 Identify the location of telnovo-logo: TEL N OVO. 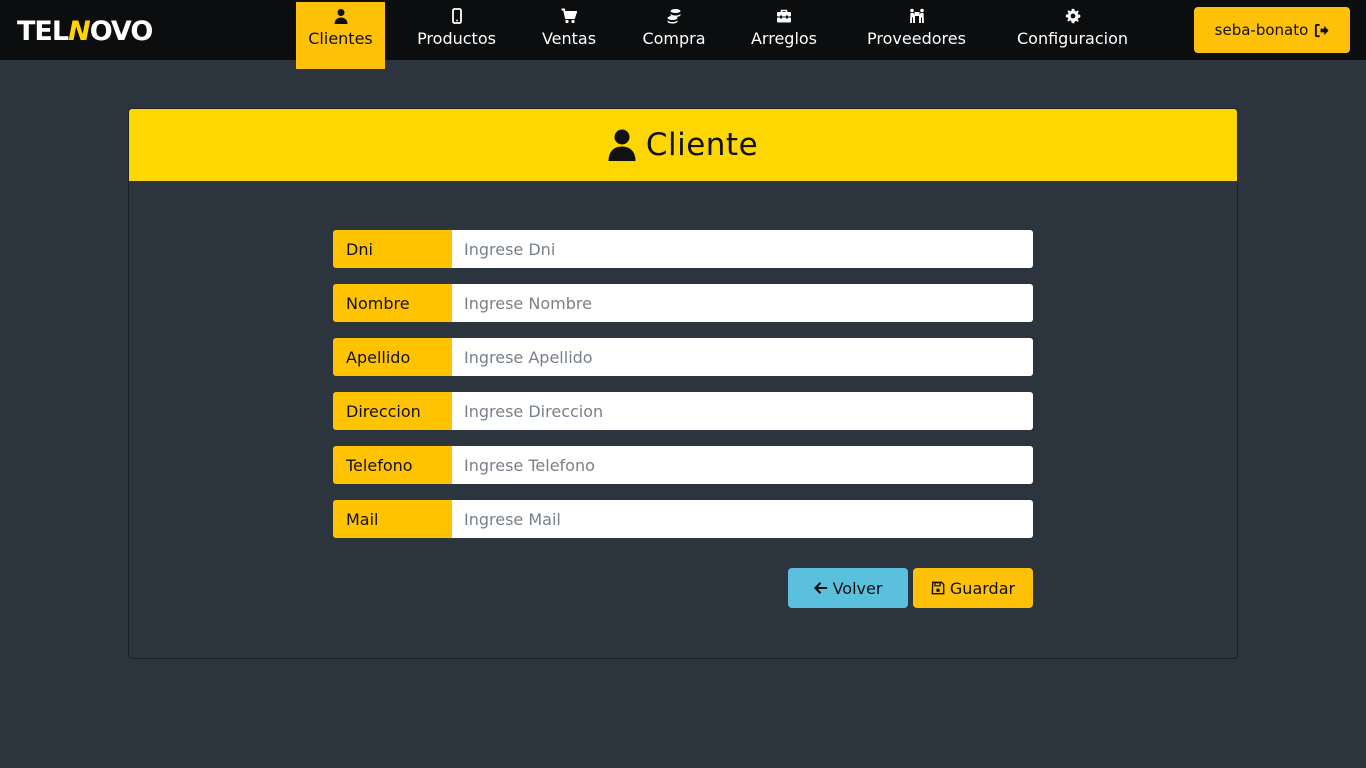
(85, 31).